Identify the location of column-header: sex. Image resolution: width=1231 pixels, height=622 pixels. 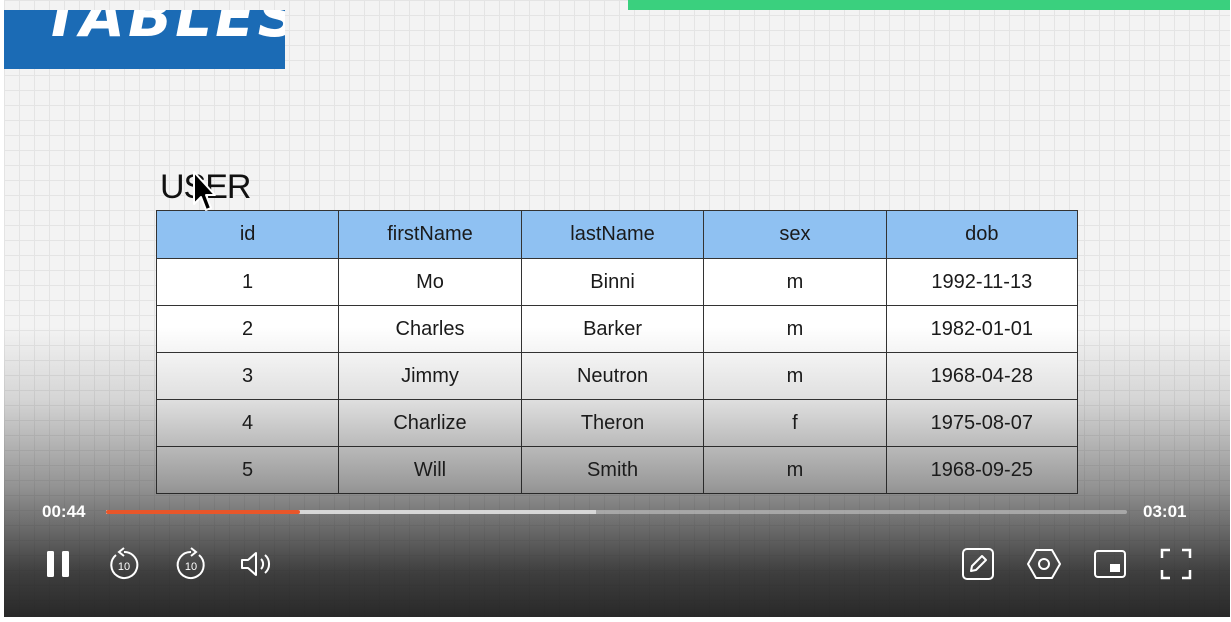
(795, 234).